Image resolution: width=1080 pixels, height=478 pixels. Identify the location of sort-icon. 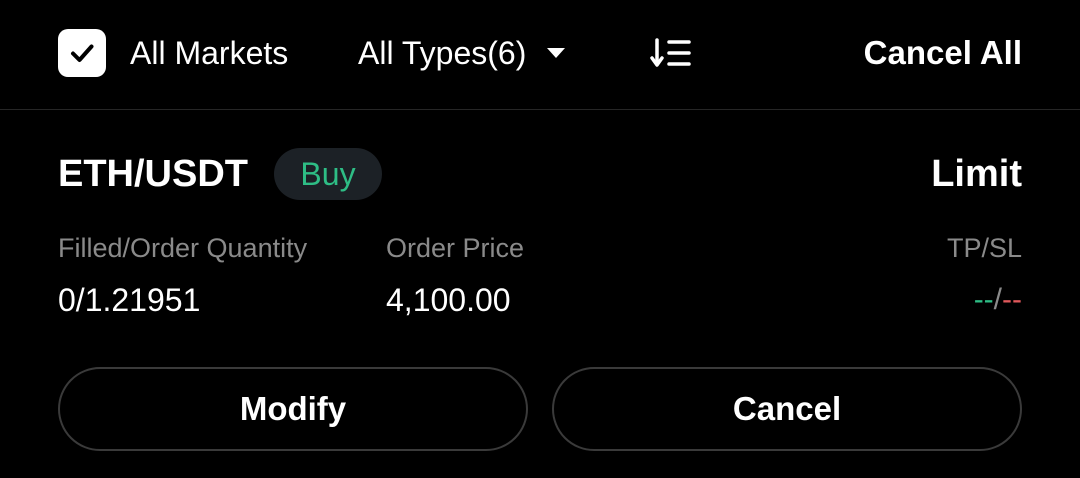
(671, 53).